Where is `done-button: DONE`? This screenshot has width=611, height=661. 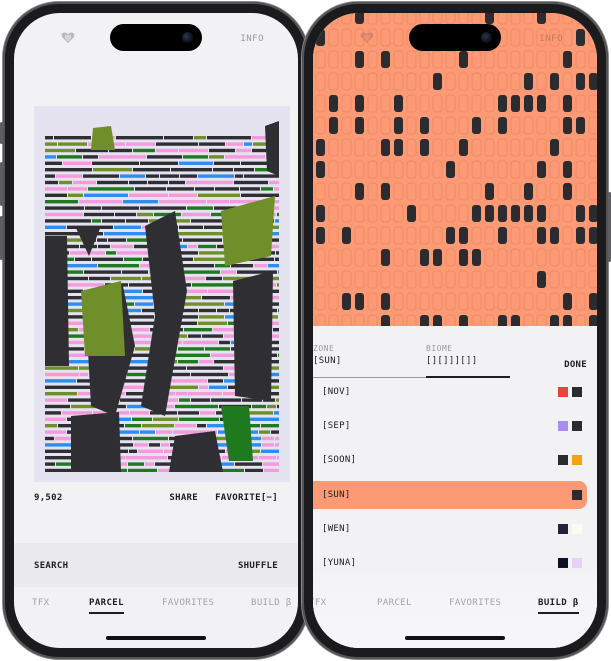 done-button: DONE is located at coordinates (575, 365).